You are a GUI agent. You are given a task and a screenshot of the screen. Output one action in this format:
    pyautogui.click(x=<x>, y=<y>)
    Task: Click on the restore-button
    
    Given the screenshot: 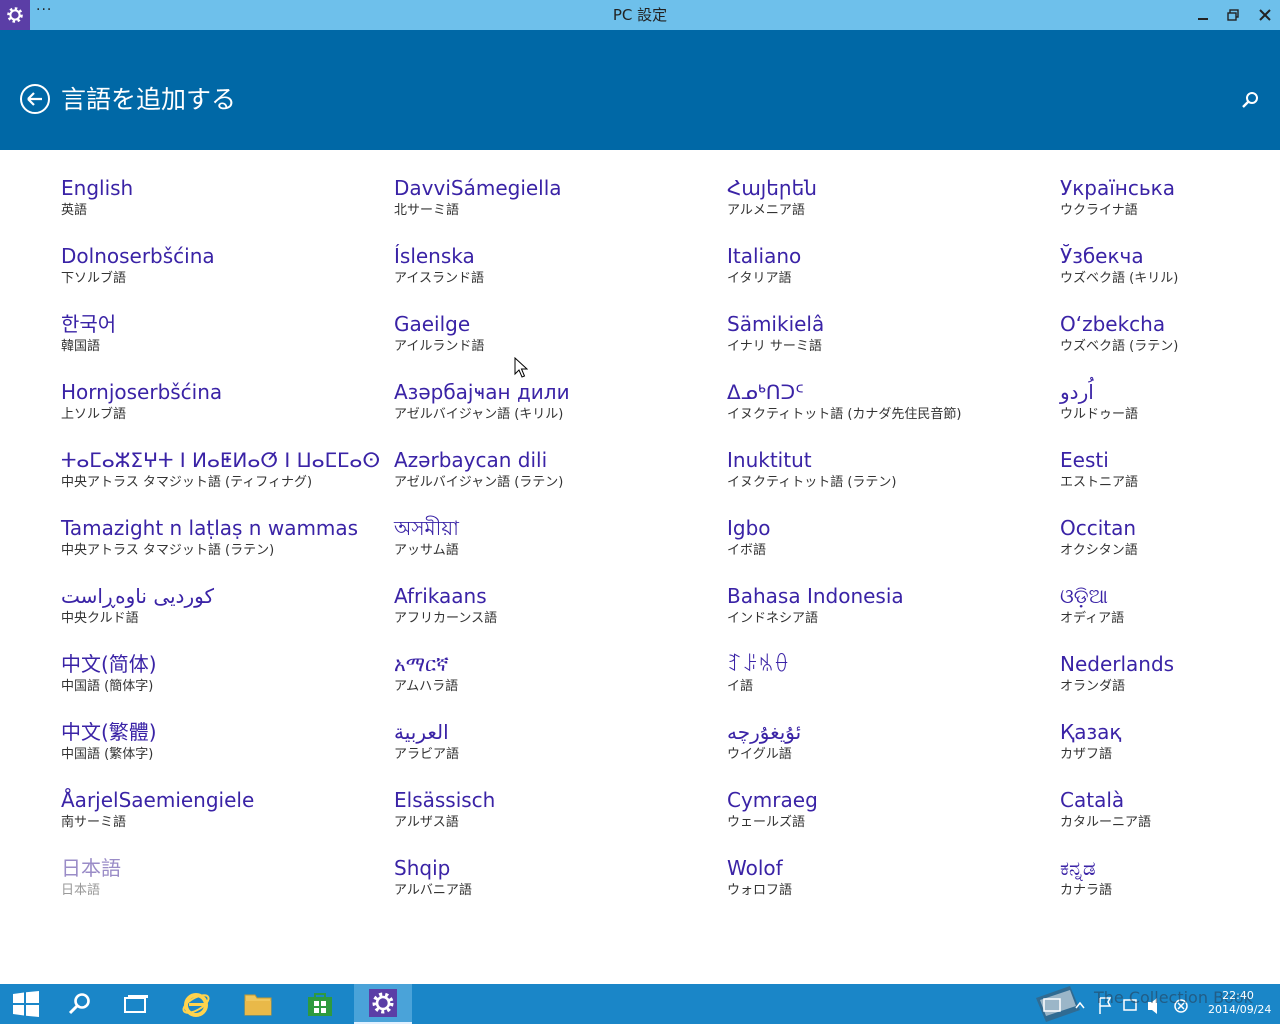 What is the action you would take?
    pyautogui.click(x=1233, y=15)
    